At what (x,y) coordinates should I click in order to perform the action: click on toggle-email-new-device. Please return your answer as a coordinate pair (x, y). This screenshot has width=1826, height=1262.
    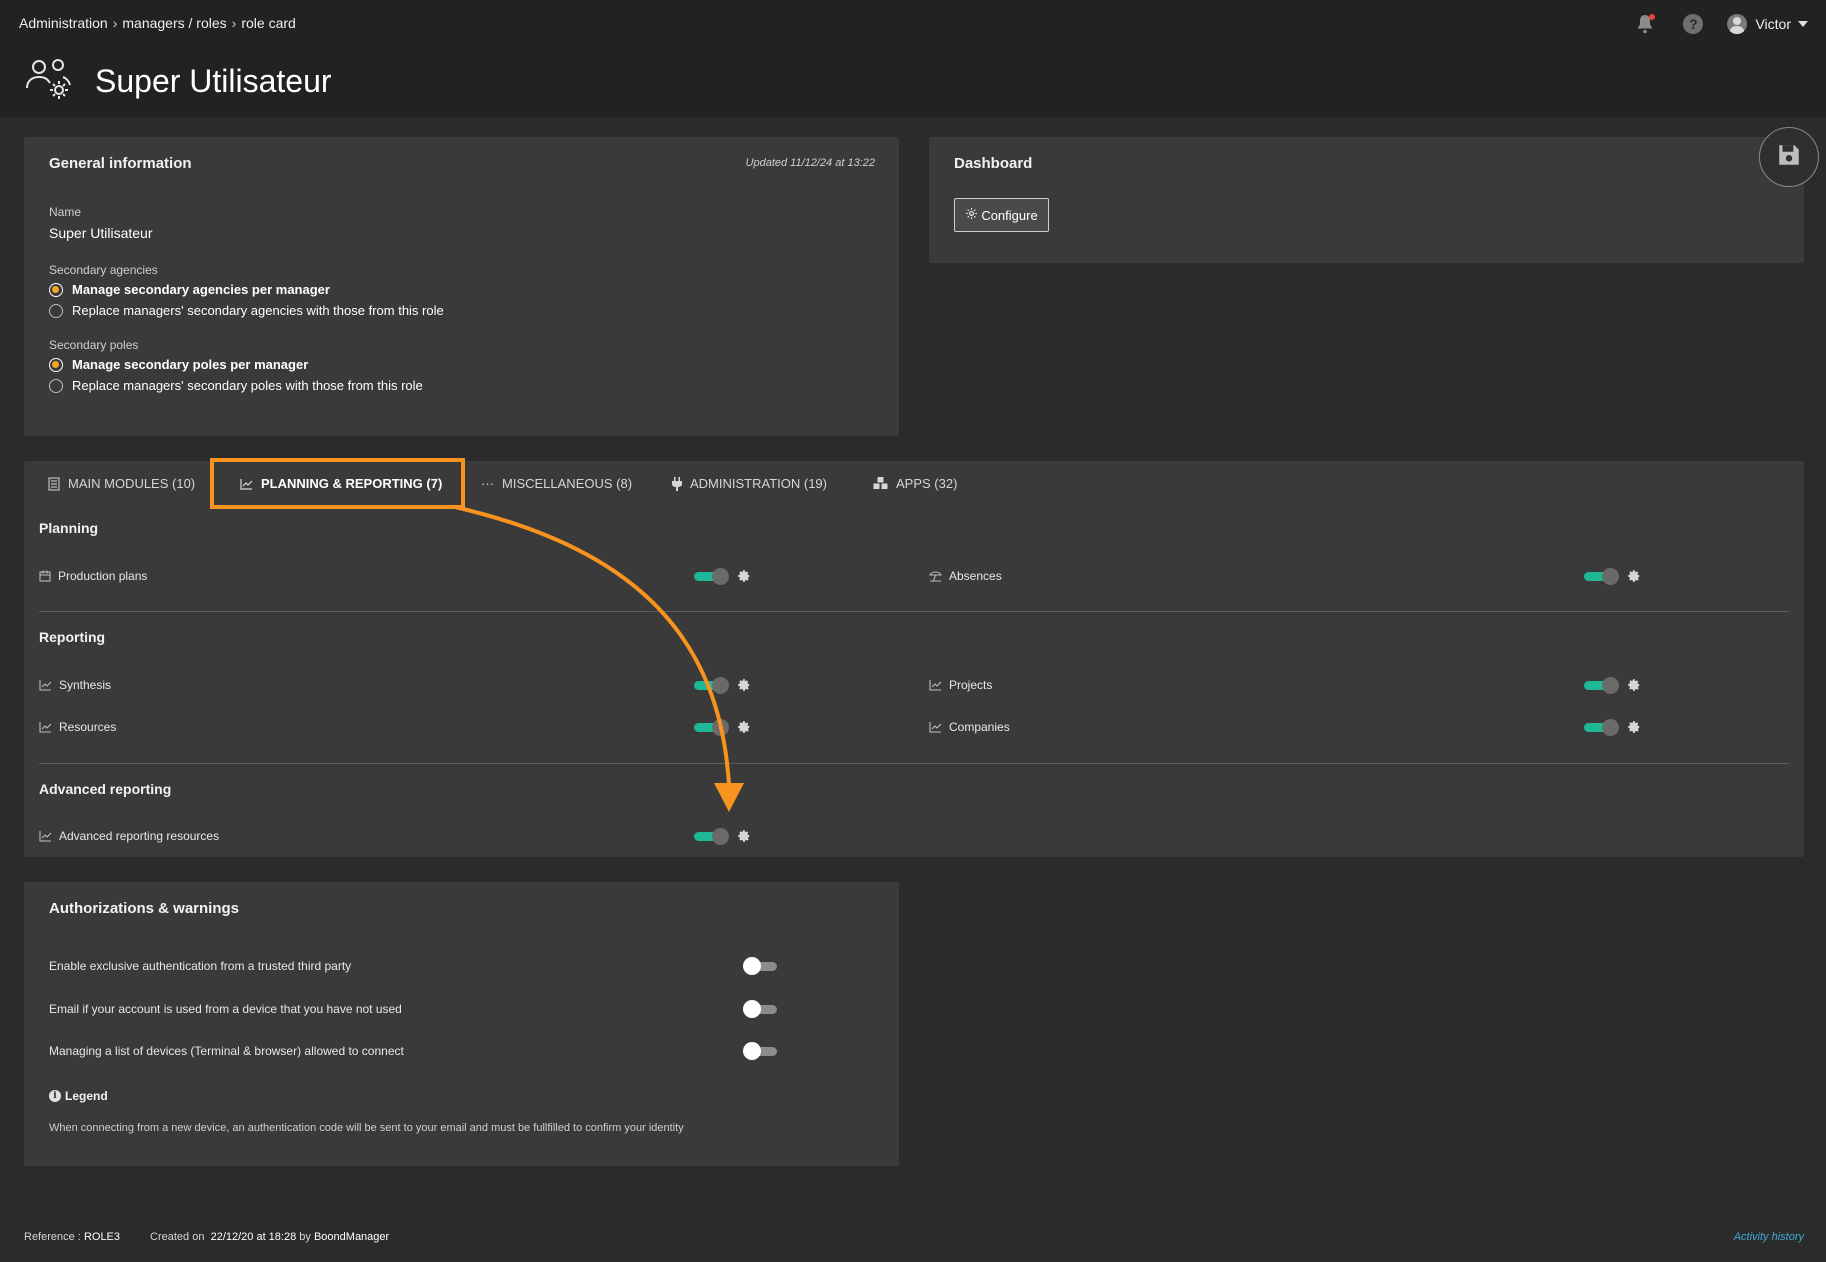
    Looking at the image, I should click on (760, 1009).